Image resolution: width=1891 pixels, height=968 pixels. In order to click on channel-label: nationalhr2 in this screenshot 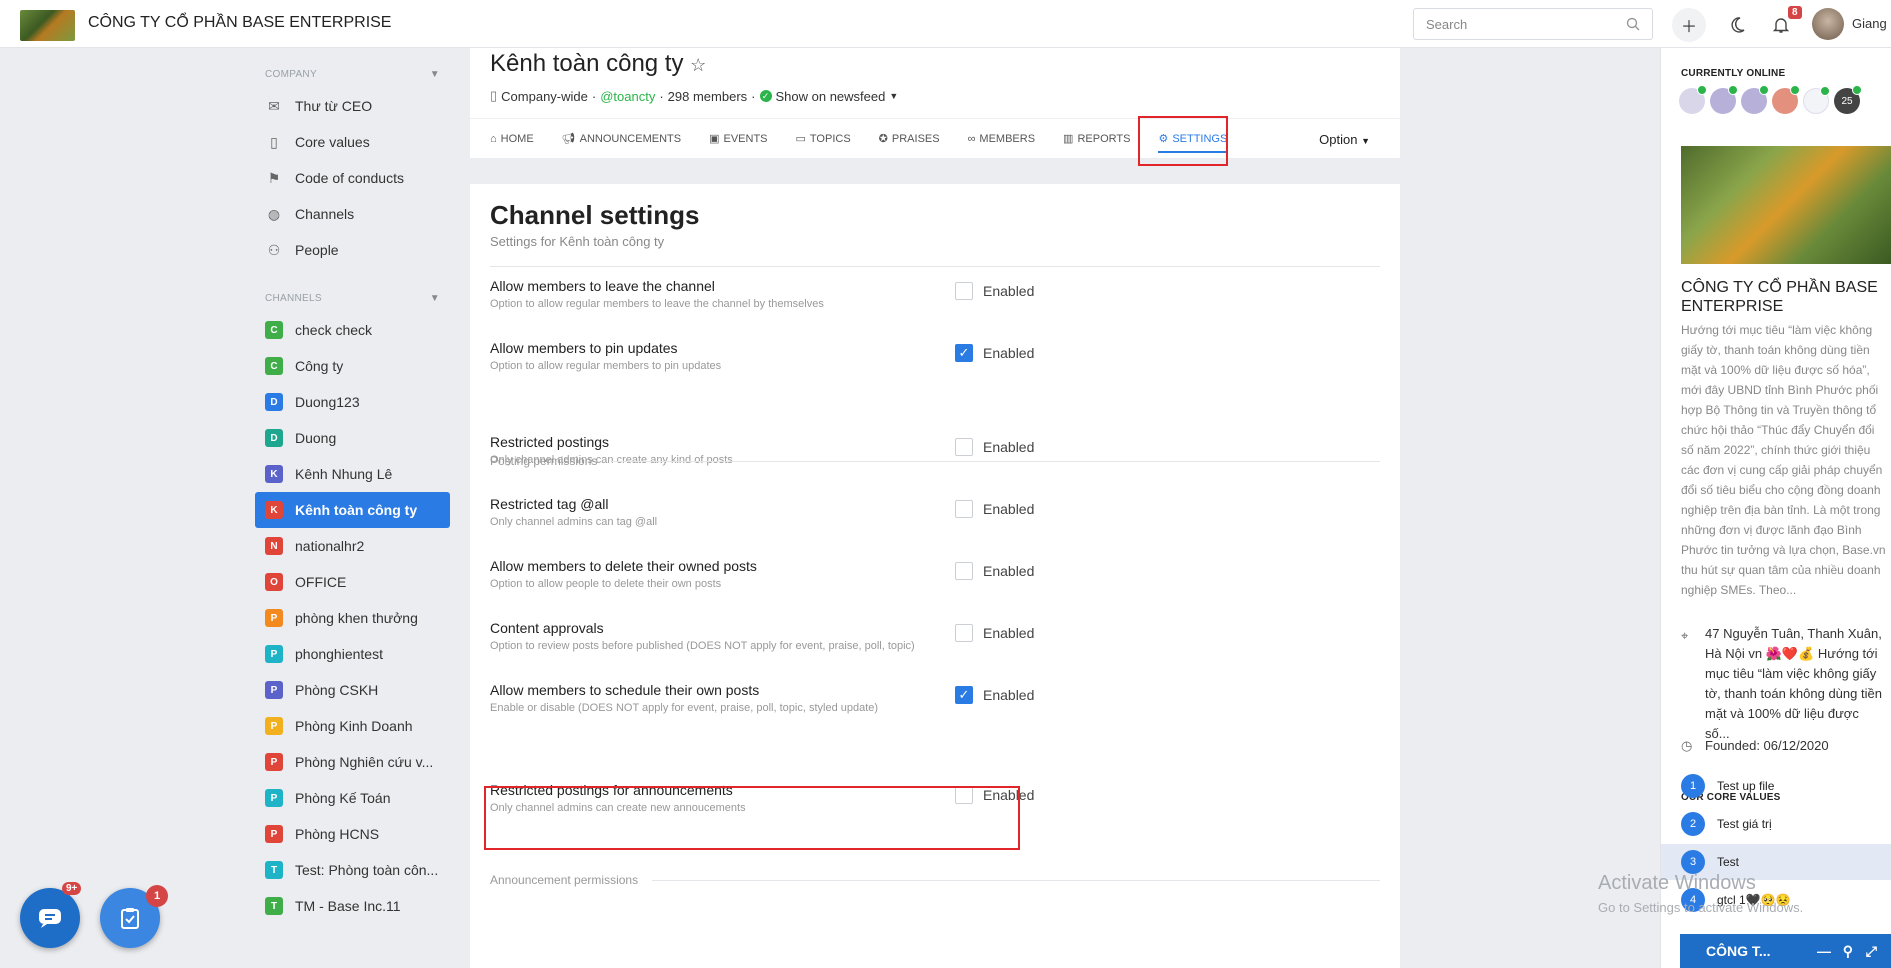, I will do `click(330, 546)`.